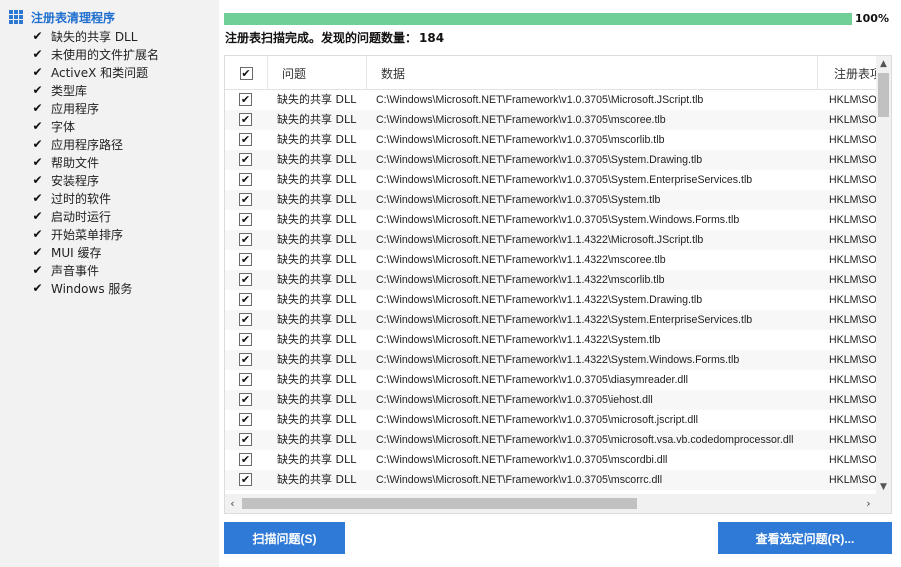  What do you see at coordinates (95, 270) in the screenshot?
I see `sidebar-category-item: ✔ 声音事件` at bounding box center [95, 270].